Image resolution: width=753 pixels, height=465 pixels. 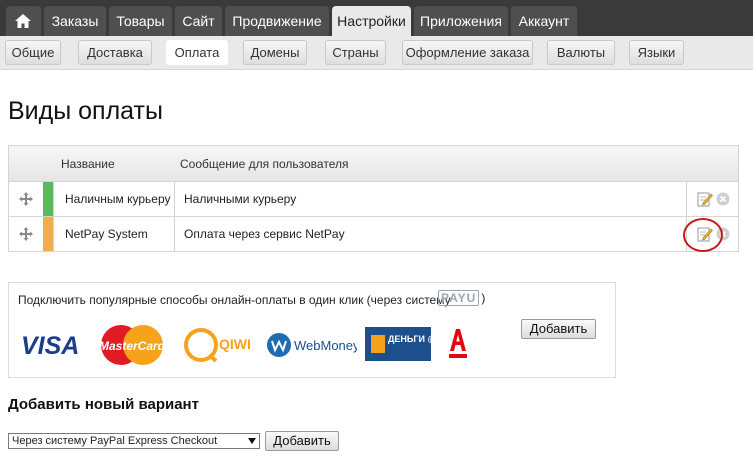 What do you see at coordinates (240, 199) in the screenshot?
I see `payment-message: Наличными курьеру` at bounding box center [240, 199].